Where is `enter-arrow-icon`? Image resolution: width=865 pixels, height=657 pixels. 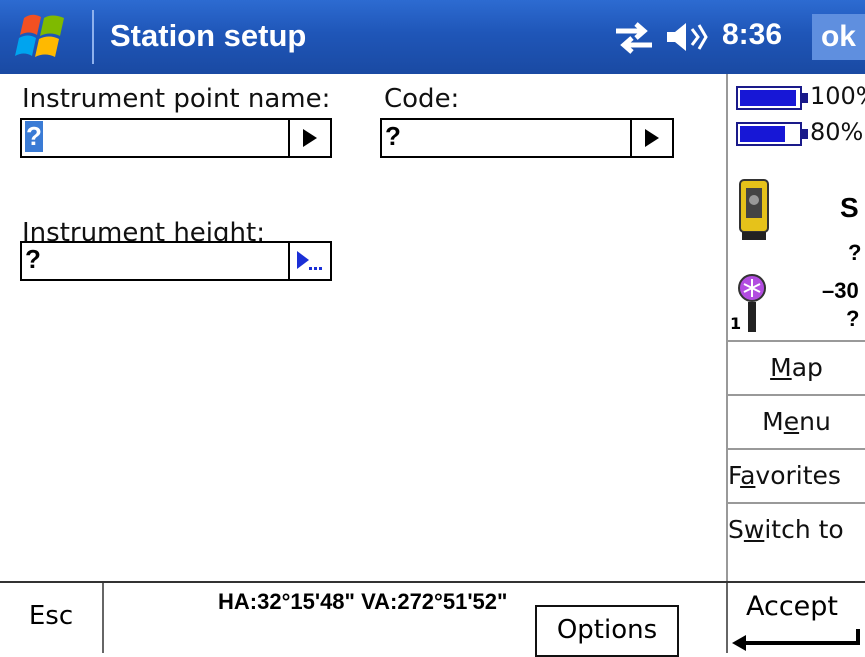
enter-arrow-icon is located at coordinates (796, 640).